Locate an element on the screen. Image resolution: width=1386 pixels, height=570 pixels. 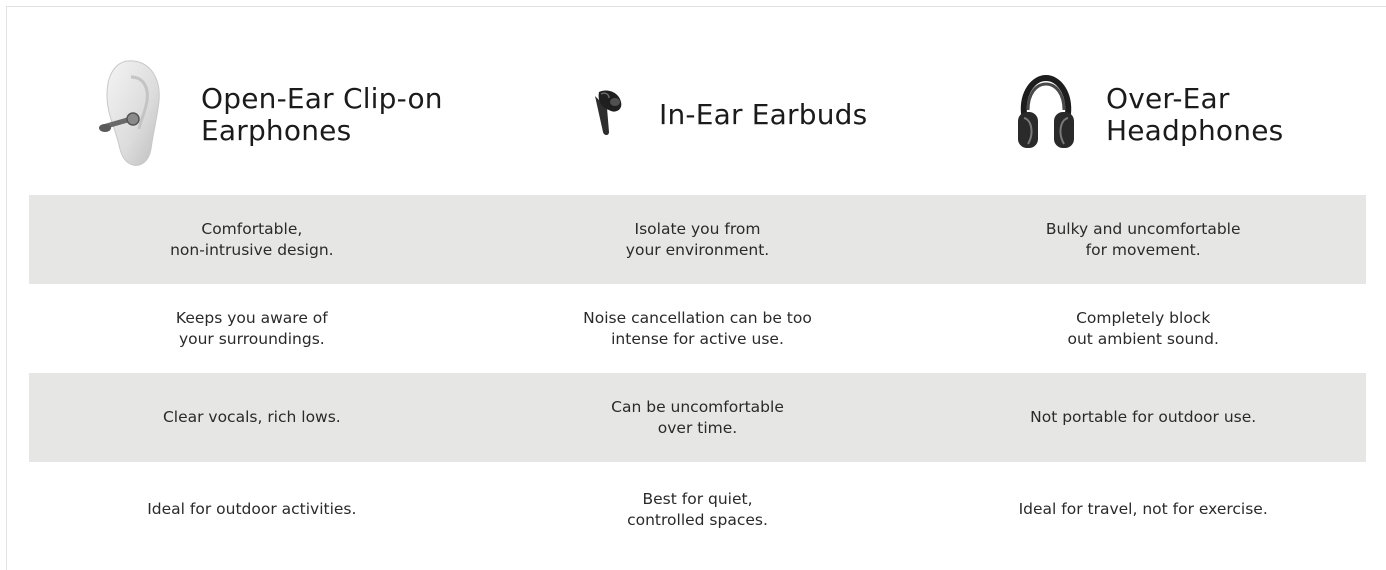
table-cell: Not portable for outdoor use. is located at coordinates (1143, 417).